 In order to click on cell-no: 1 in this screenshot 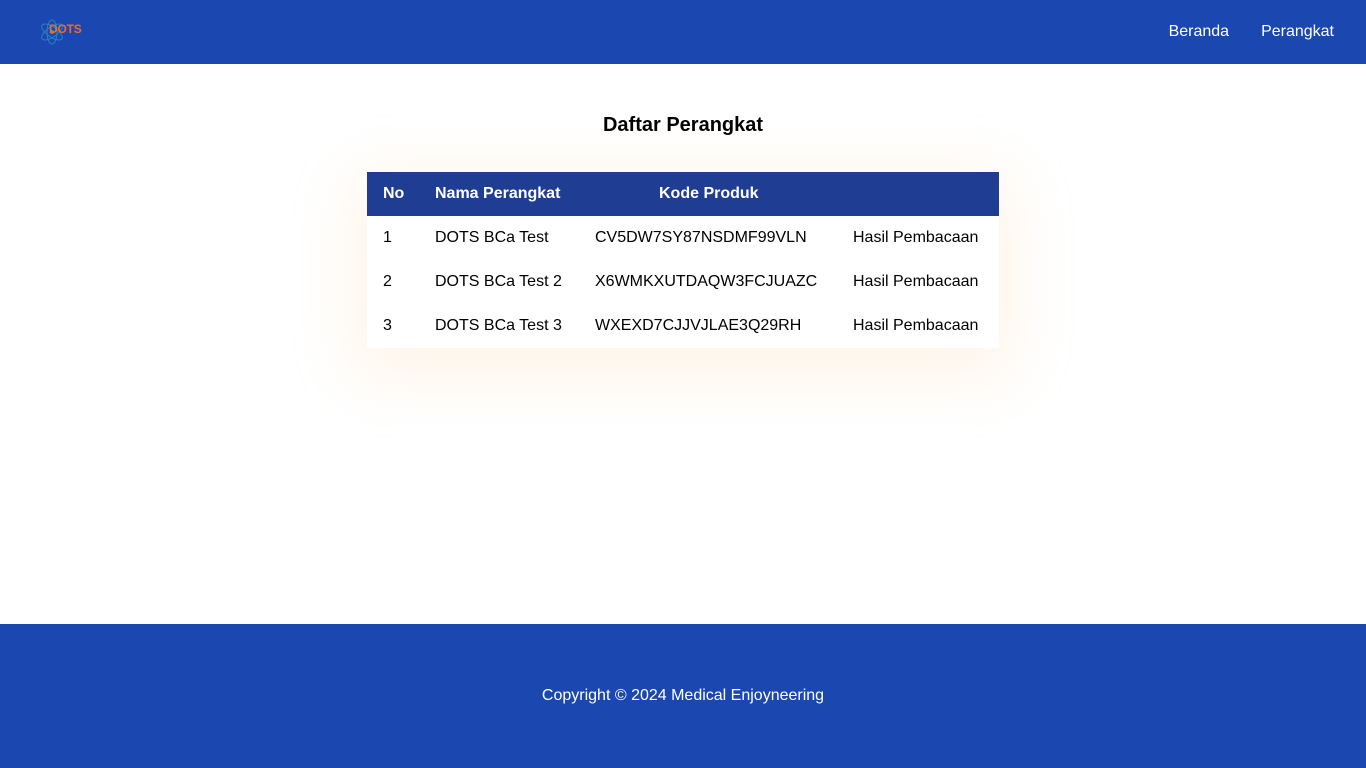, I will do `click(387, 237)`.